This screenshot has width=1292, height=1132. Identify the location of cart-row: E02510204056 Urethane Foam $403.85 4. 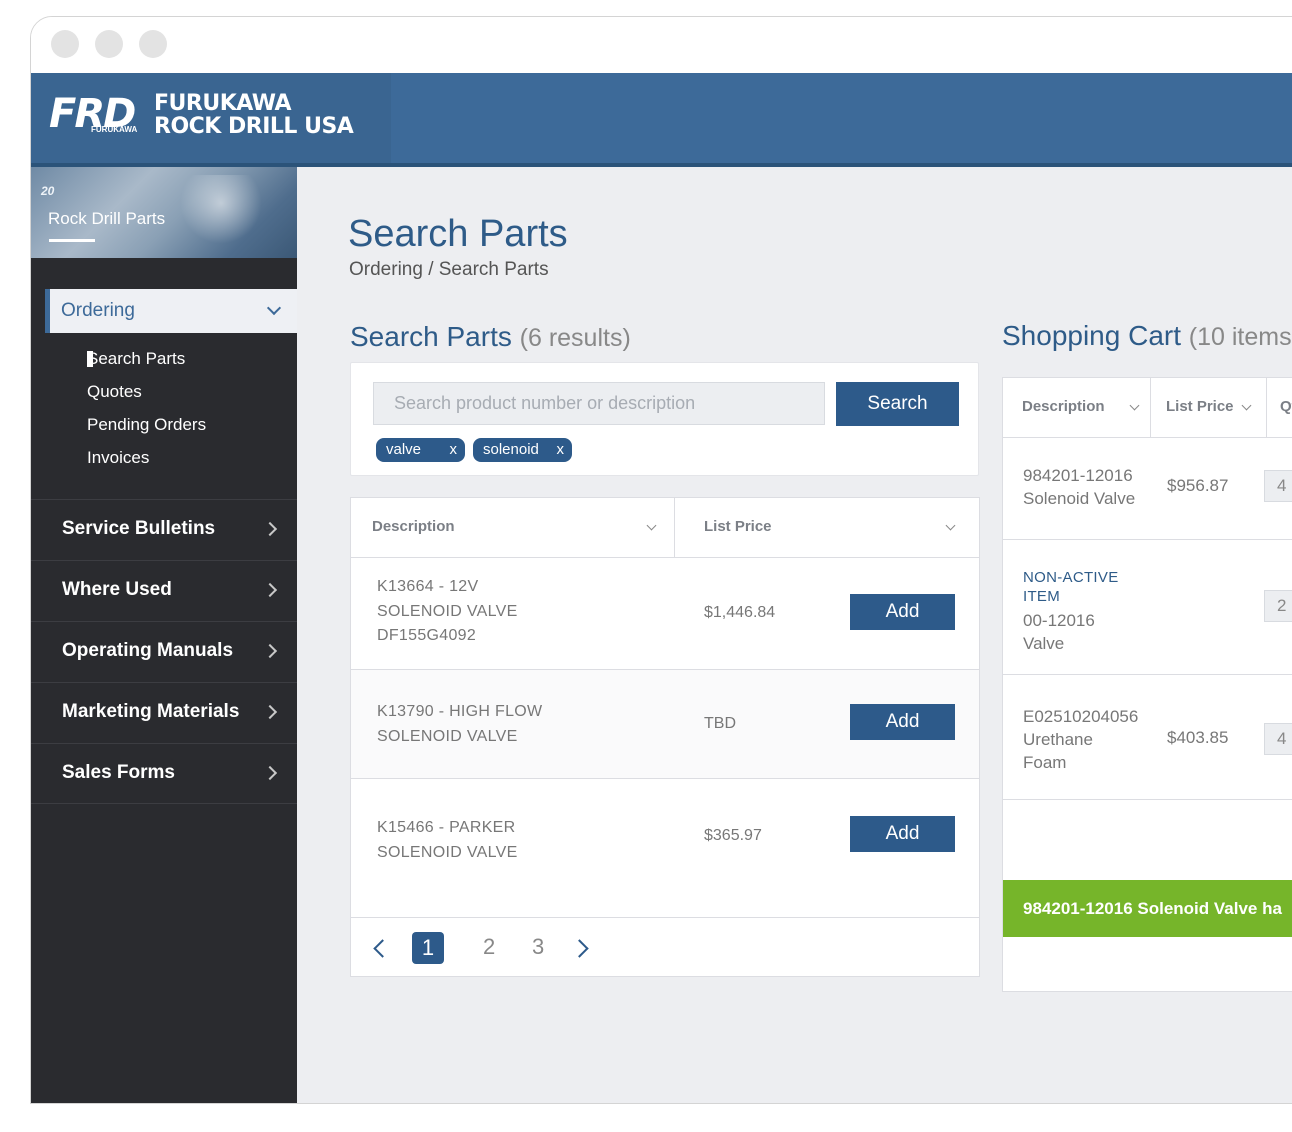
(1147, 737).